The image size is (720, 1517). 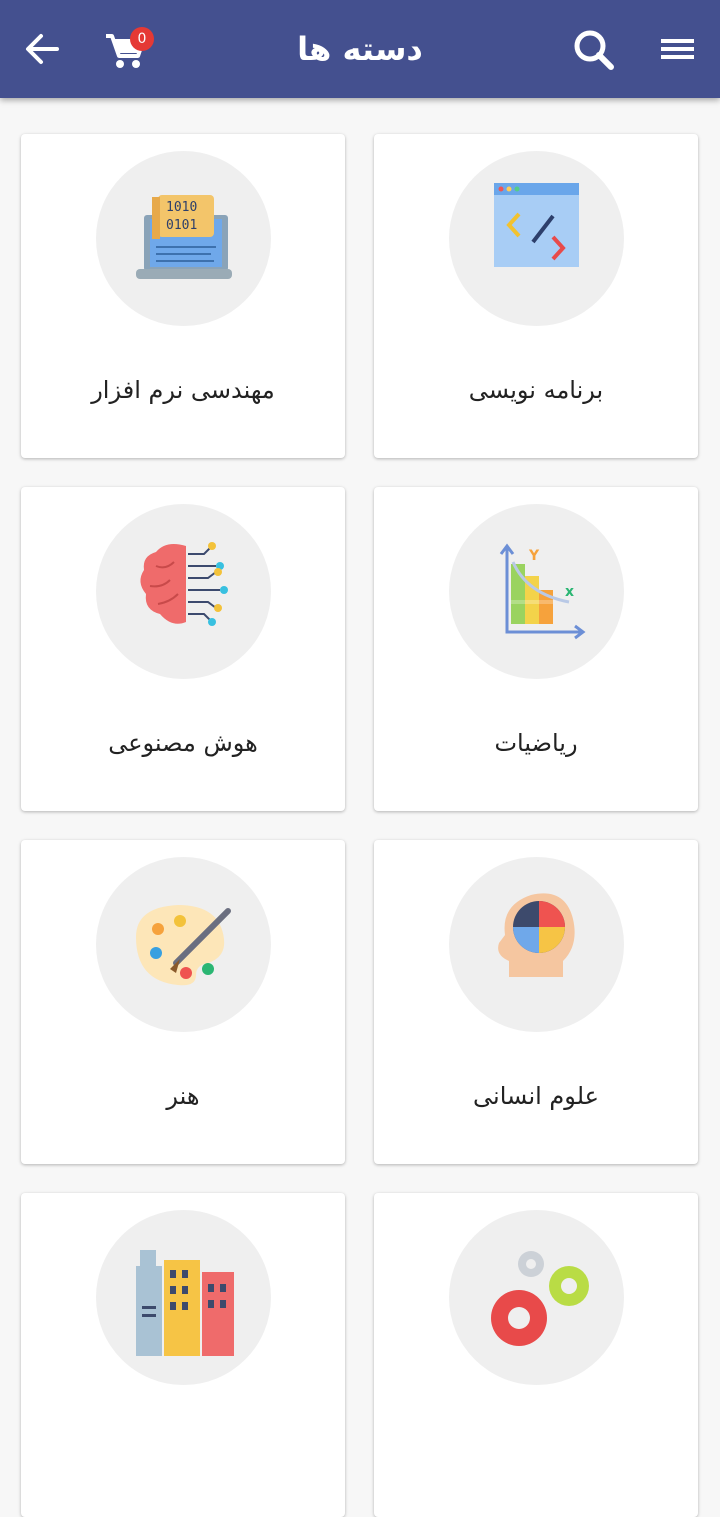 I want to click on category-card-software-engineering: 1010 0101 مهندسی نرم افزار, so click(x=183, y=296).